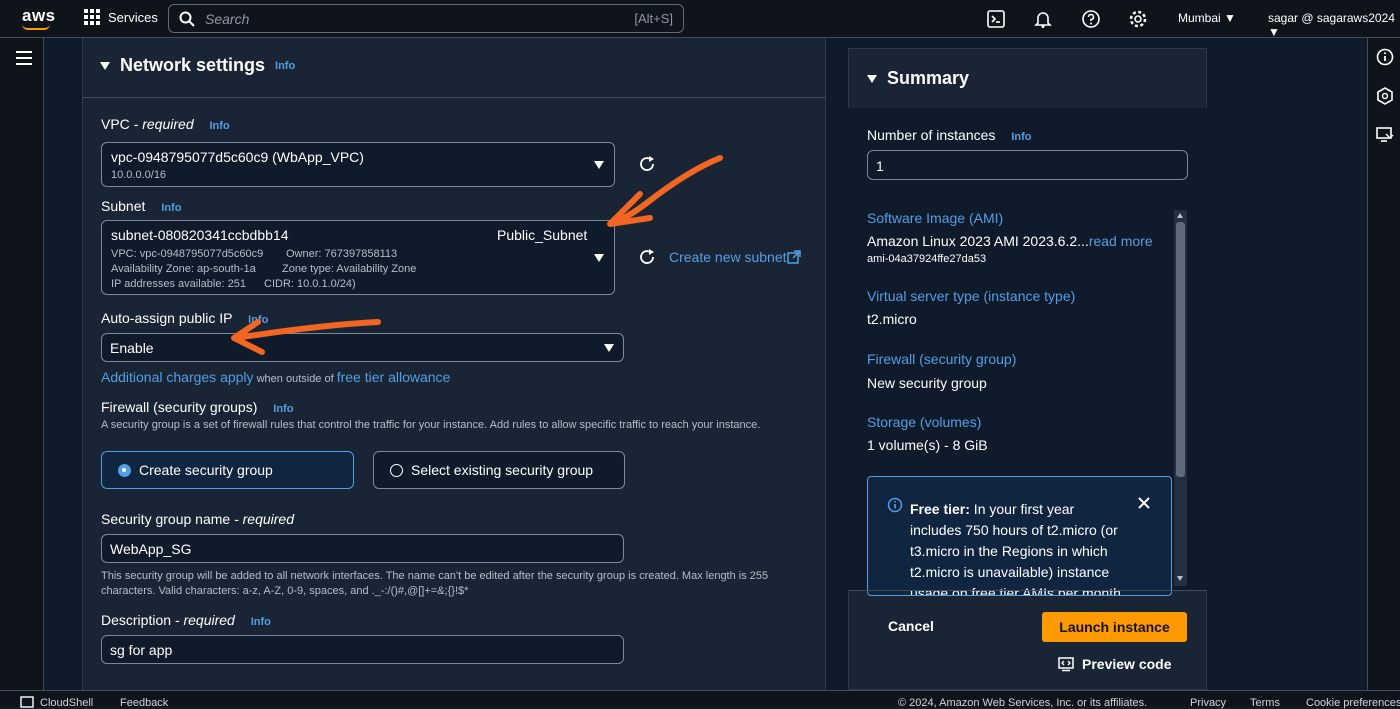  What do you see at coordinates (1274, 32) in the screenshot?
I see `chevron-down-icon: ▼` at bounding box center [1274, 32].